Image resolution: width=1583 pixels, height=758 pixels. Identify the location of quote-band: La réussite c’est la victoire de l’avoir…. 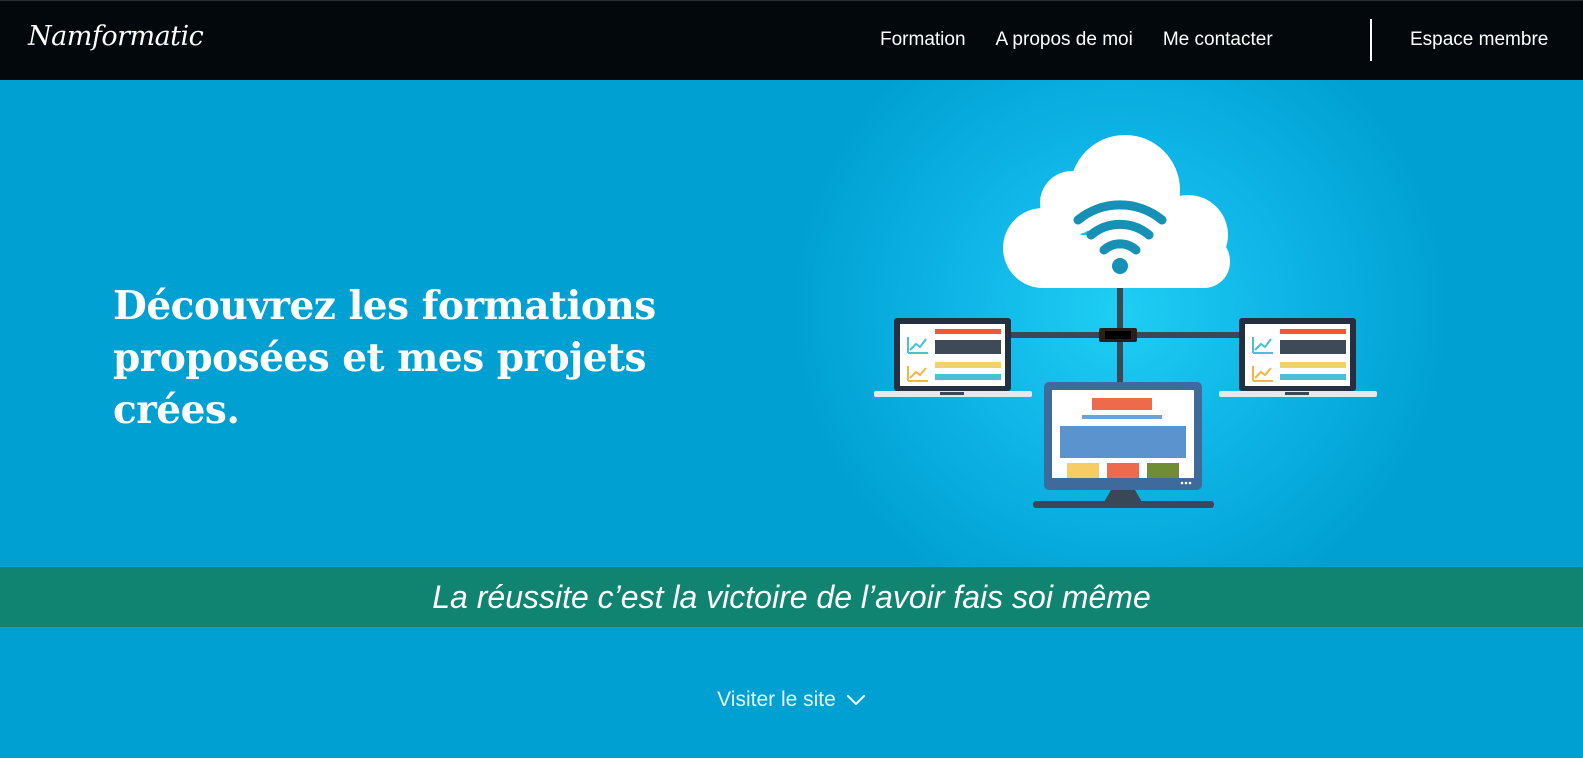
(791, 597).